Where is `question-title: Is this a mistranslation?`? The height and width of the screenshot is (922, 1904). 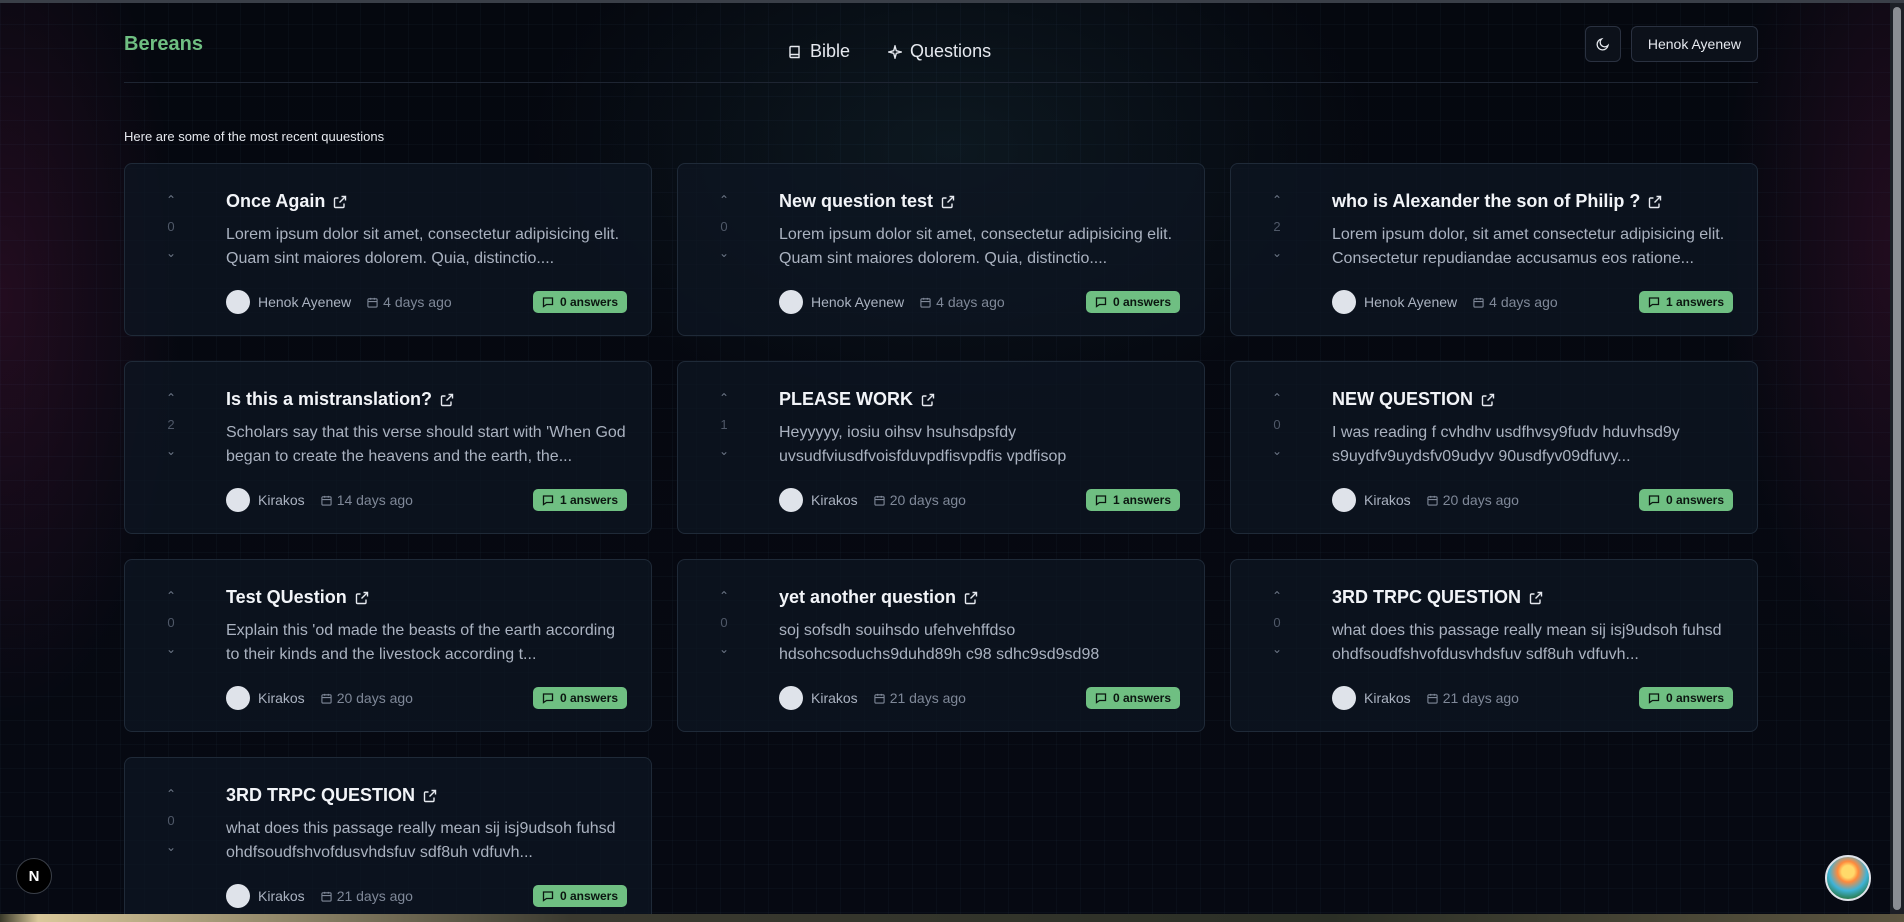 question-title: Is this a mistranslation? is located at coordinates (329, 399).